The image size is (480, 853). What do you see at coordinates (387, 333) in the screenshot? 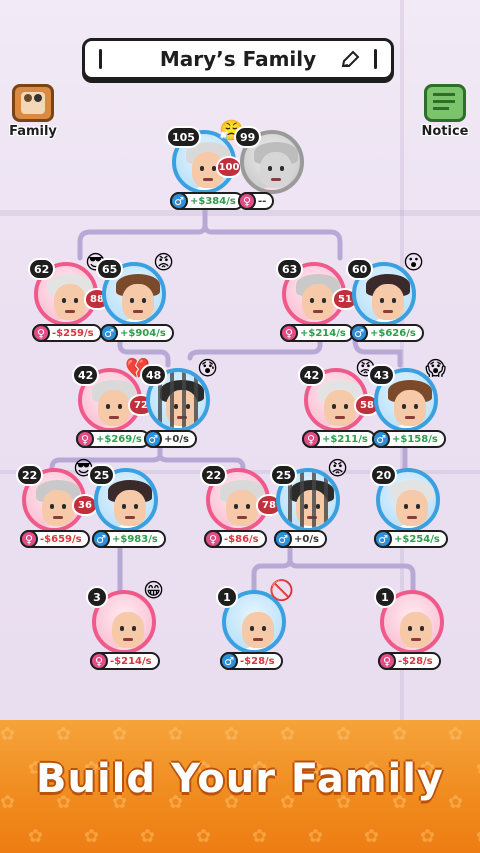
I see `member-income-pill: ♂ +$626/s` at bounding box center [387, 333].